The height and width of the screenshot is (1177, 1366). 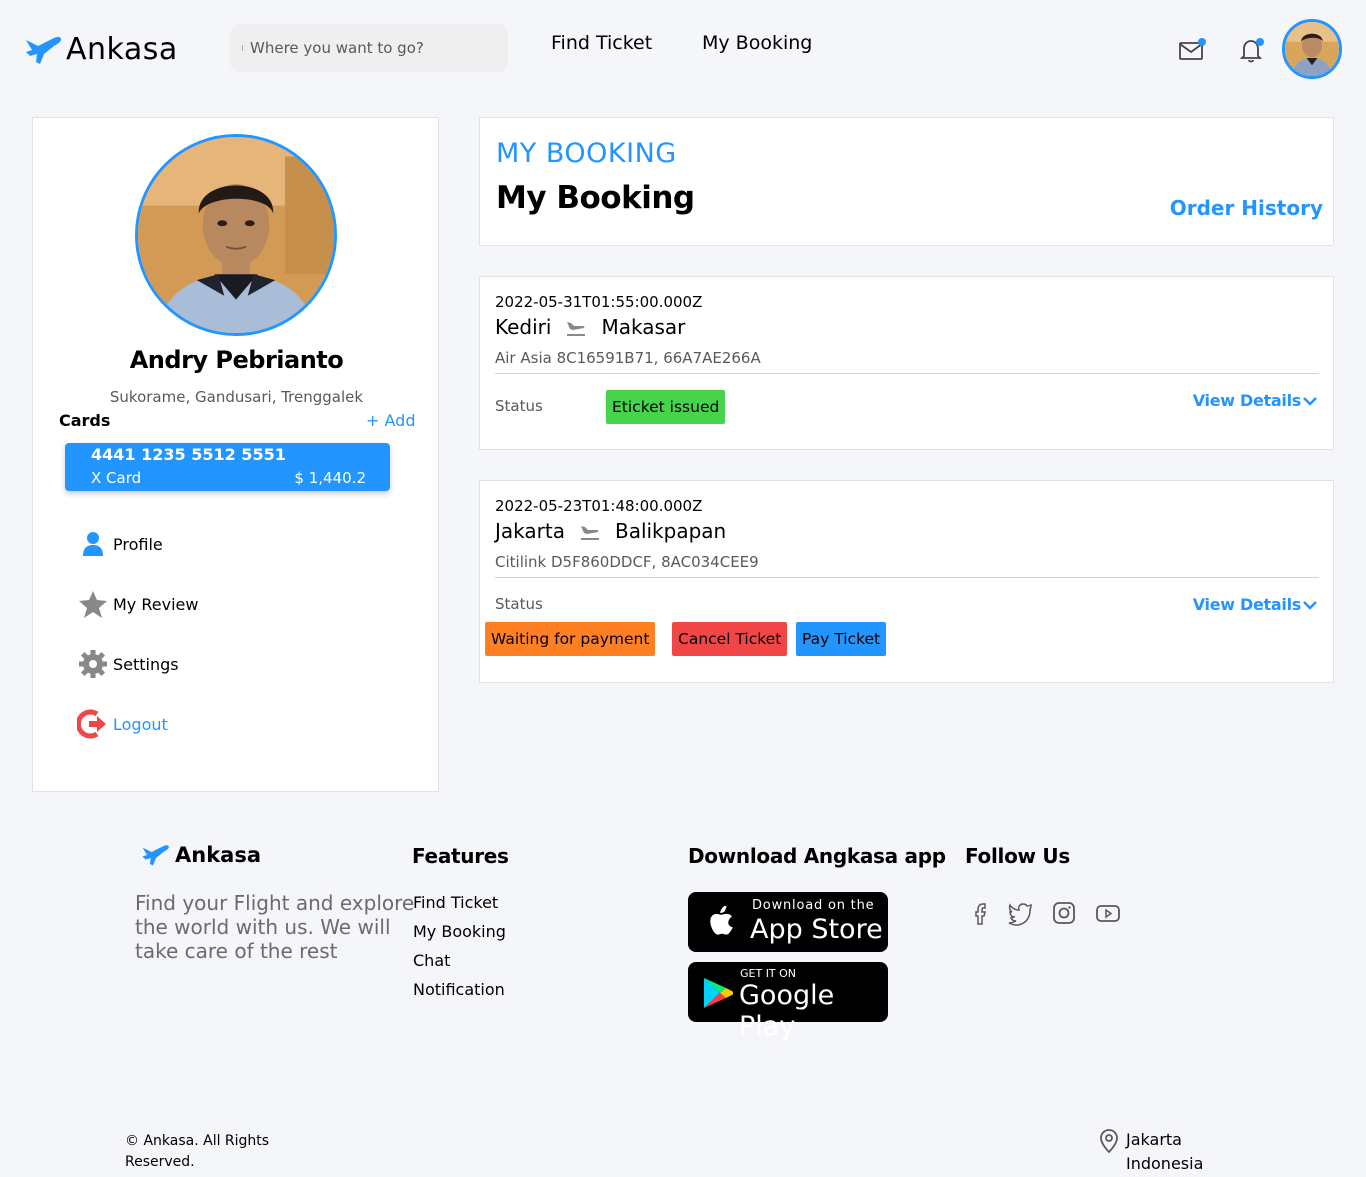 I want to click on card-balance: $ 1,440.2, so click(x=330, y=478).